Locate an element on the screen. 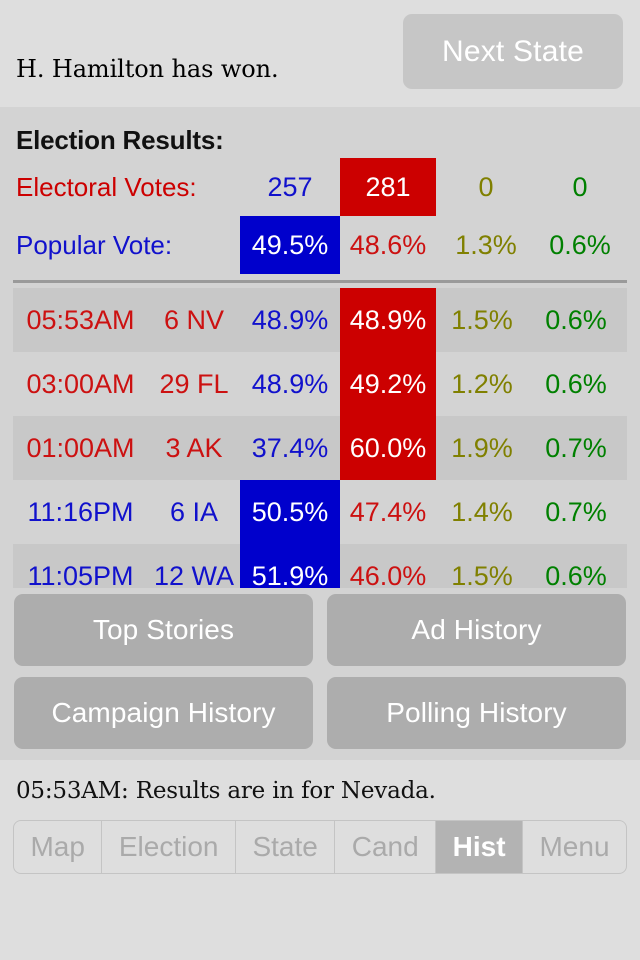 Image resolution: width=640 pixels, height=960 pixels. row-state: 6 IA is located at coordinates (194, 512).